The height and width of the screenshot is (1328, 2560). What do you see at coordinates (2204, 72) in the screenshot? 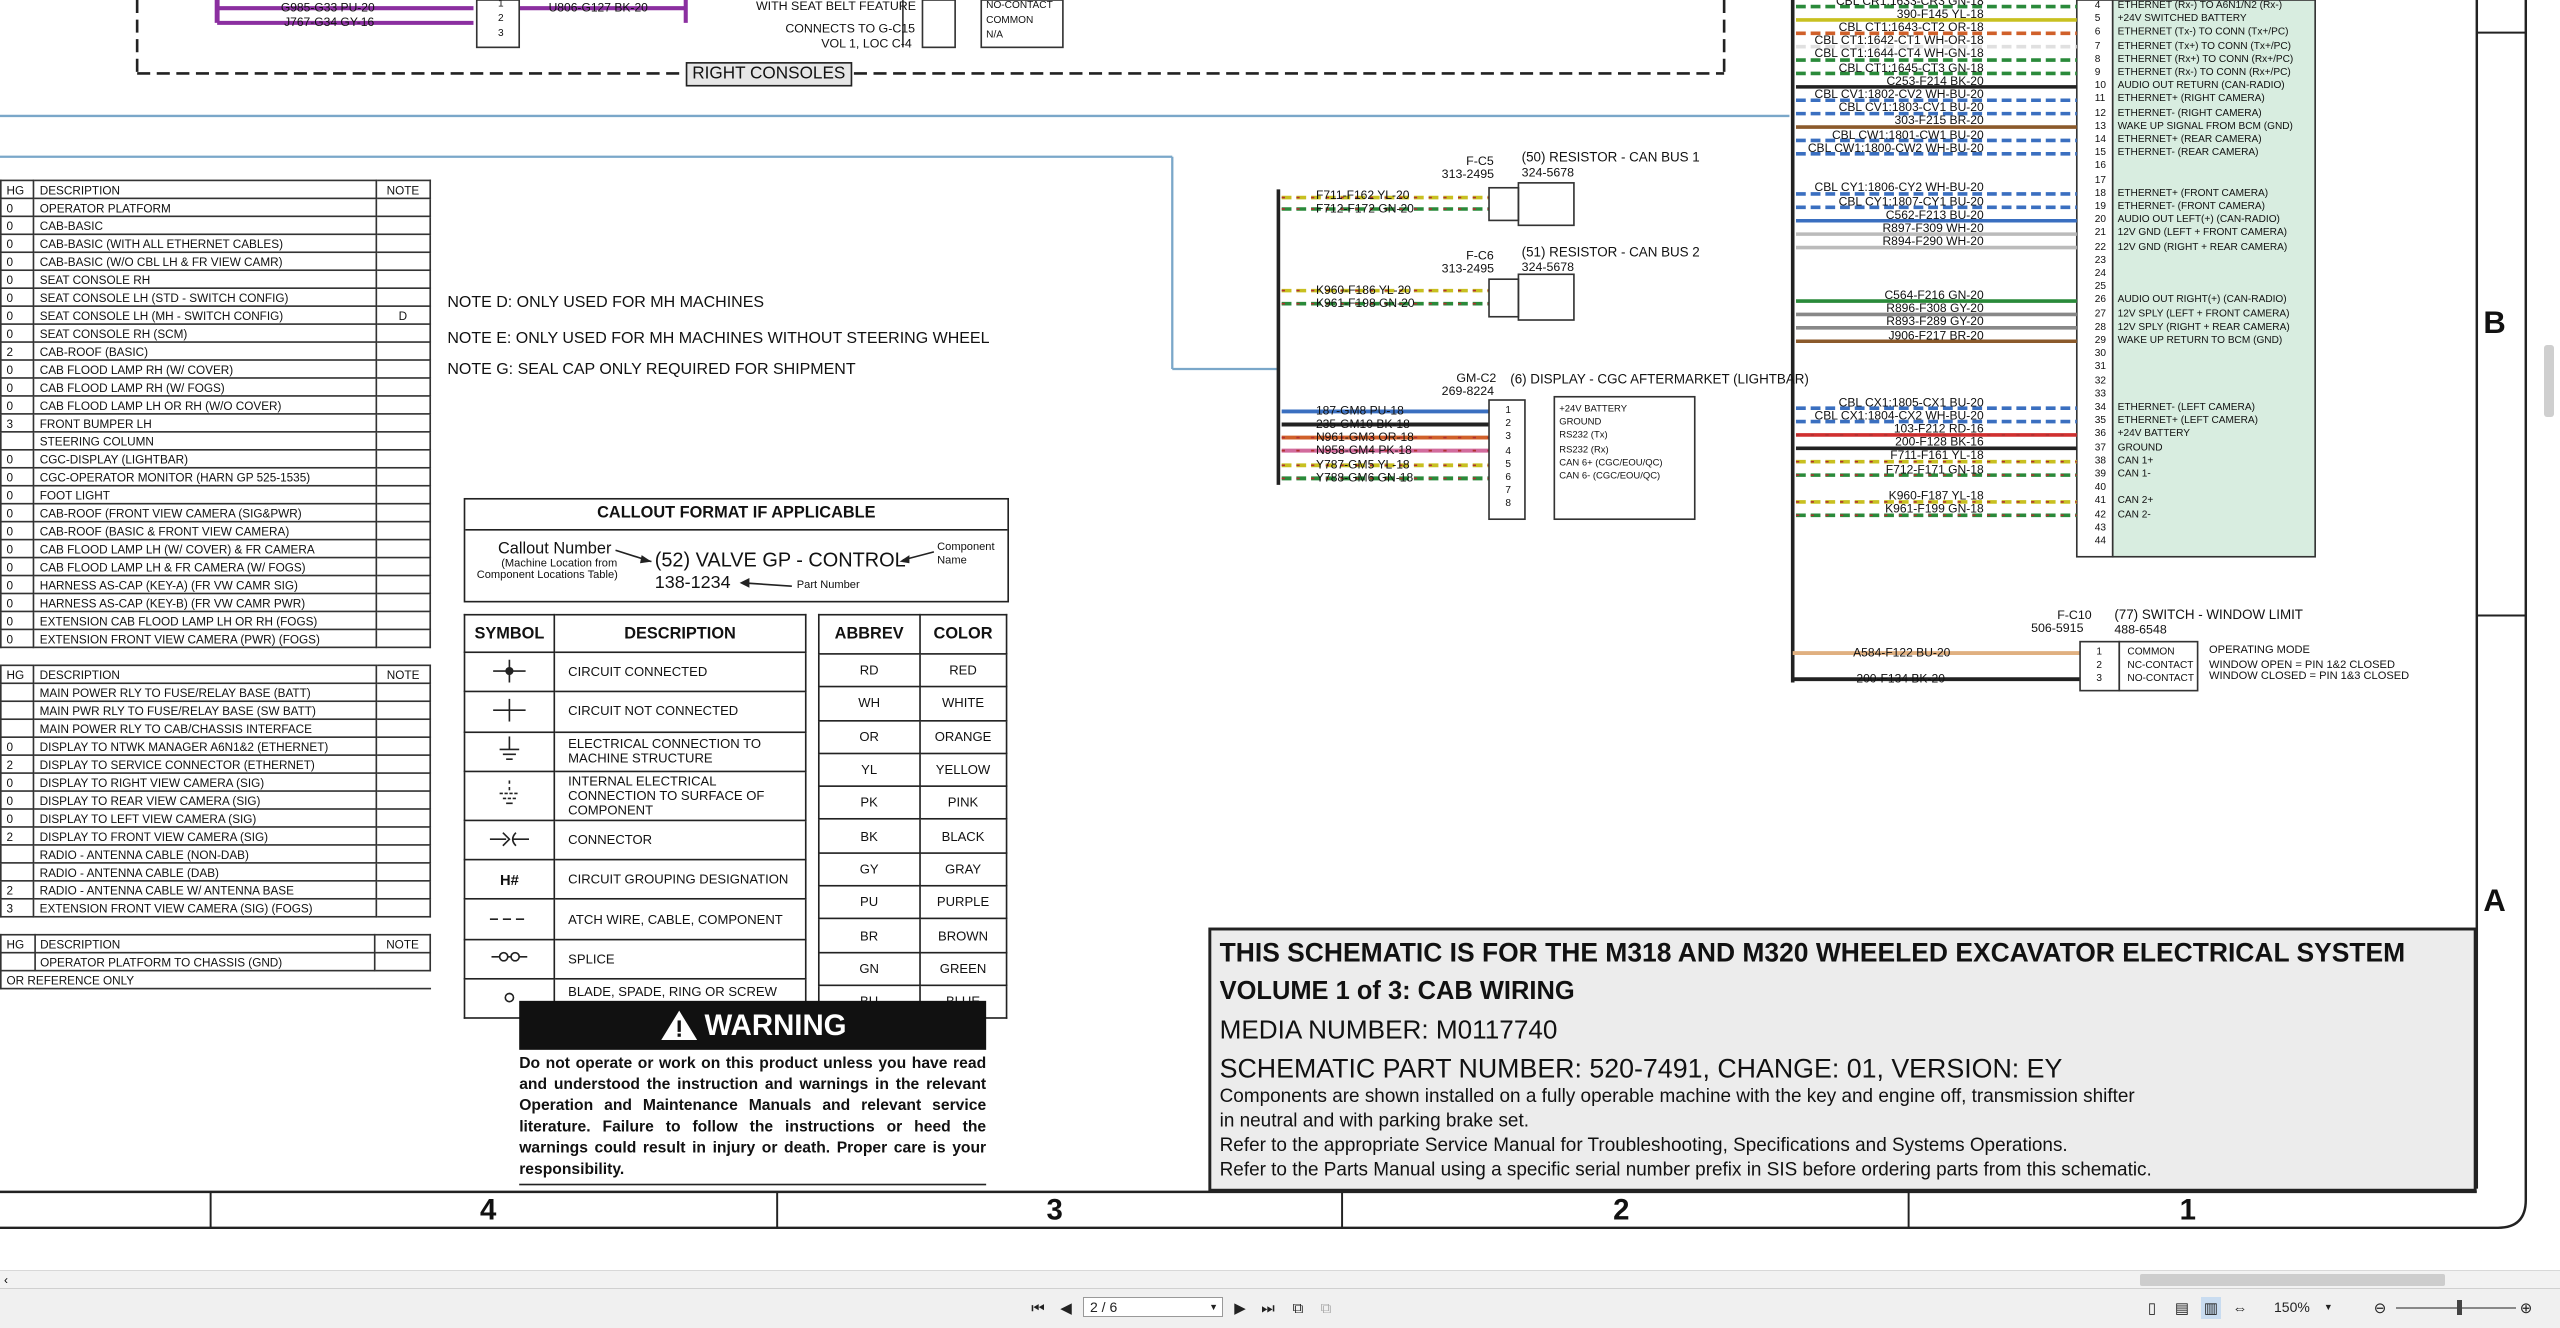
I see `pin-function: ETHERNET (Rx-) TO CONN (Rx+/PC)` at bounding box center [2204, 72].